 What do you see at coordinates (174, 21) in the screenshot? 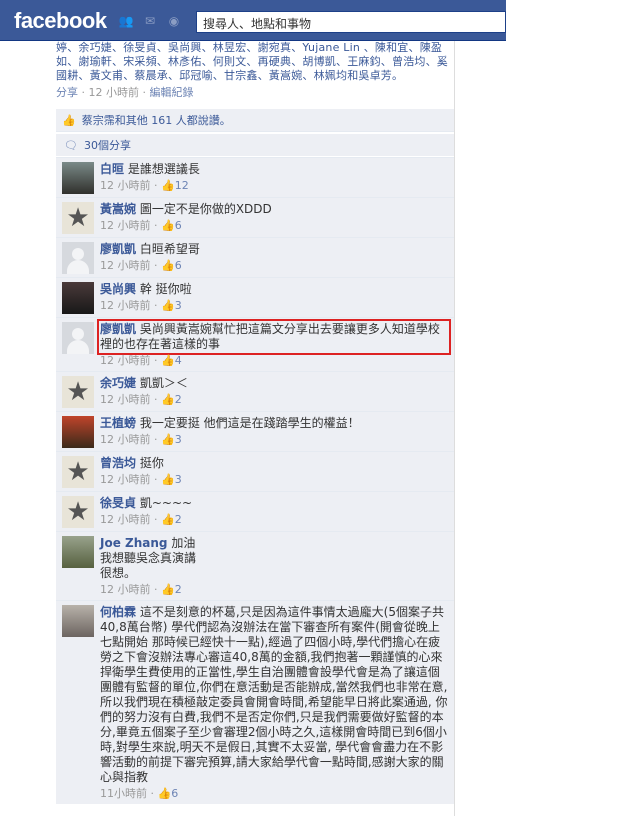
I see `globe-icon: ◉` at bounding box center [174, 21].